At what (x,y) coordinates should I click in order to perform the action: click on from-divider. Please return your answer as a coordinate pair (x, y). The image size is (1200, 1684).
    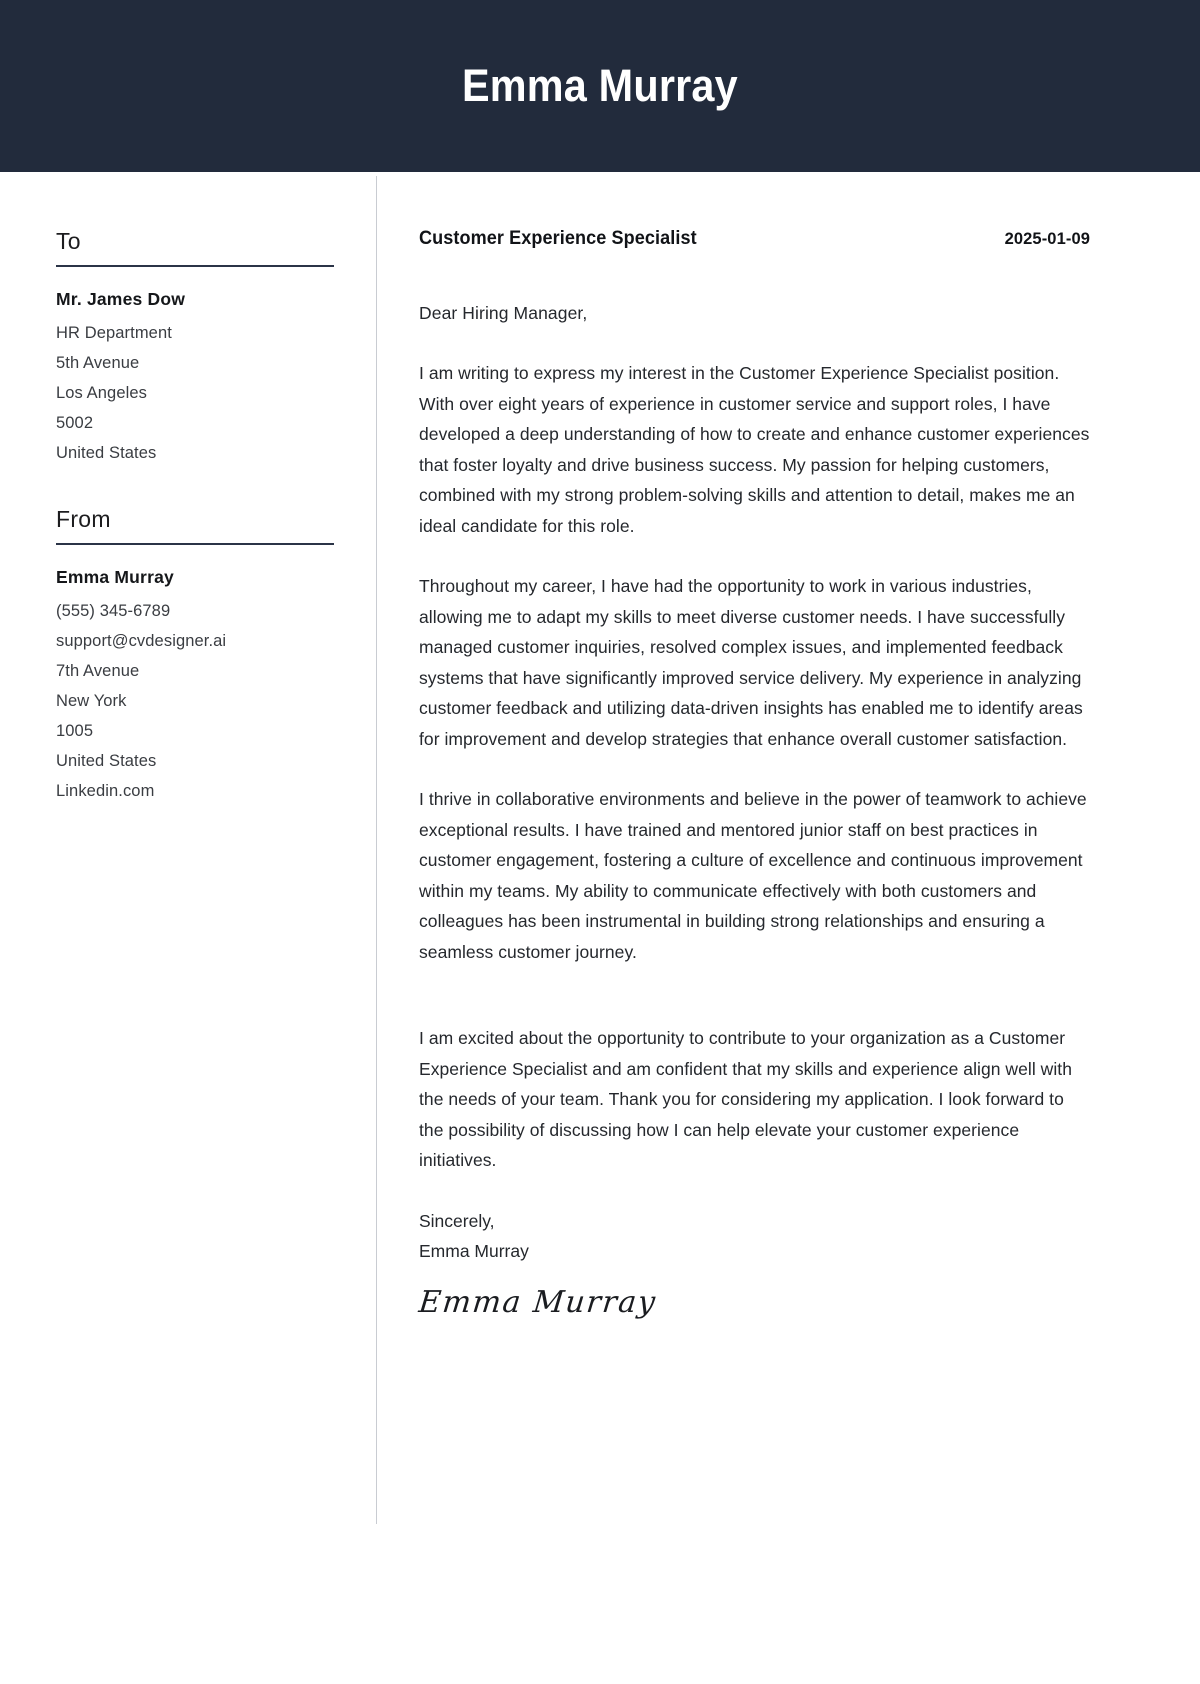
    Looking at the image, I should click on (195, 544).